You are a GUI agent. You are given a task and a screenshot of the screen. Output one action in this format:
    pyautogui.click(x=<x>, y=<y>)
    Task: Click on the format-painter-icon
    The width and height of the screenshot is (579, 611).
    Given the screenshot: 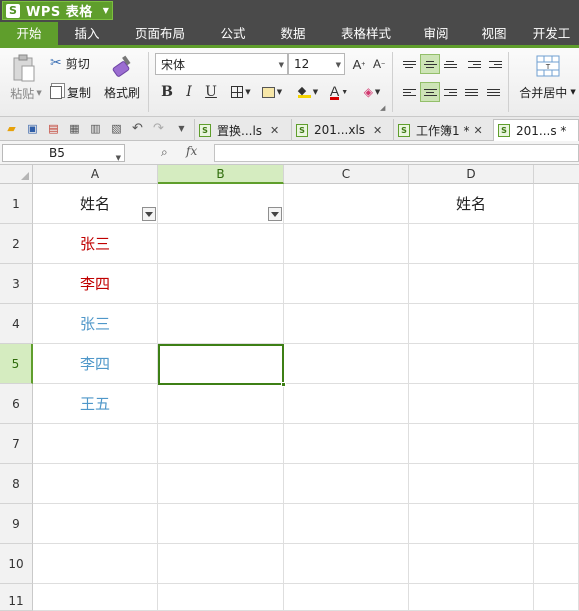 What is the action you would take?
    pyautogui.click(x=122, y=67)
    